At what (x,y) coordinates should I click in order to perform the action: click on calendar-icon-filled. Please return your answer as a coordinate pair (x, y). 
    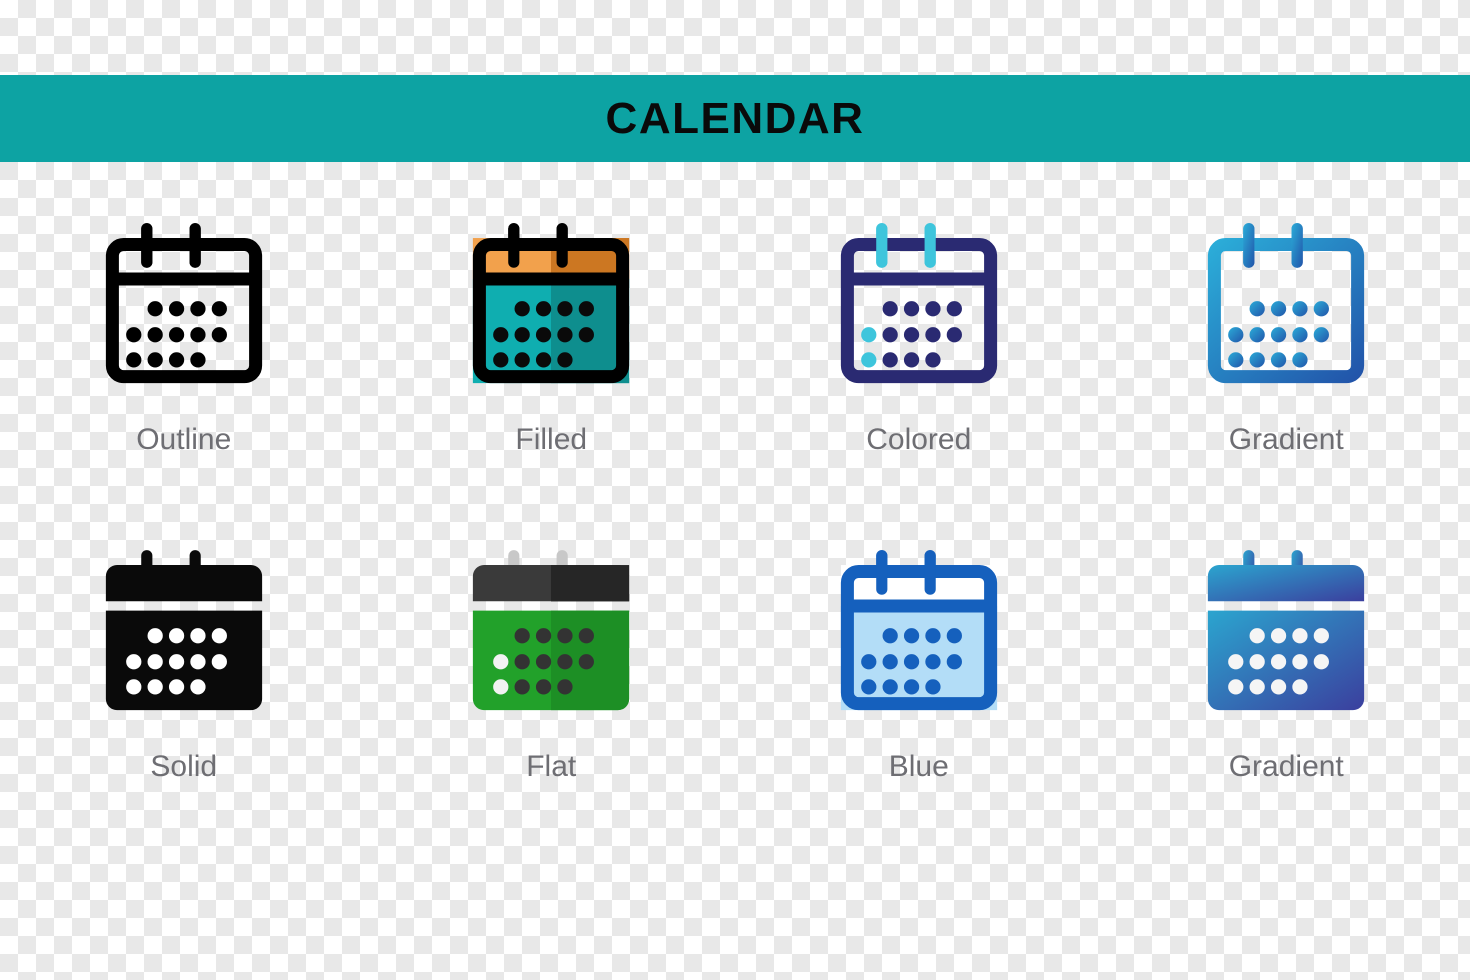
    Looking at the image, I should click on (551, 305).